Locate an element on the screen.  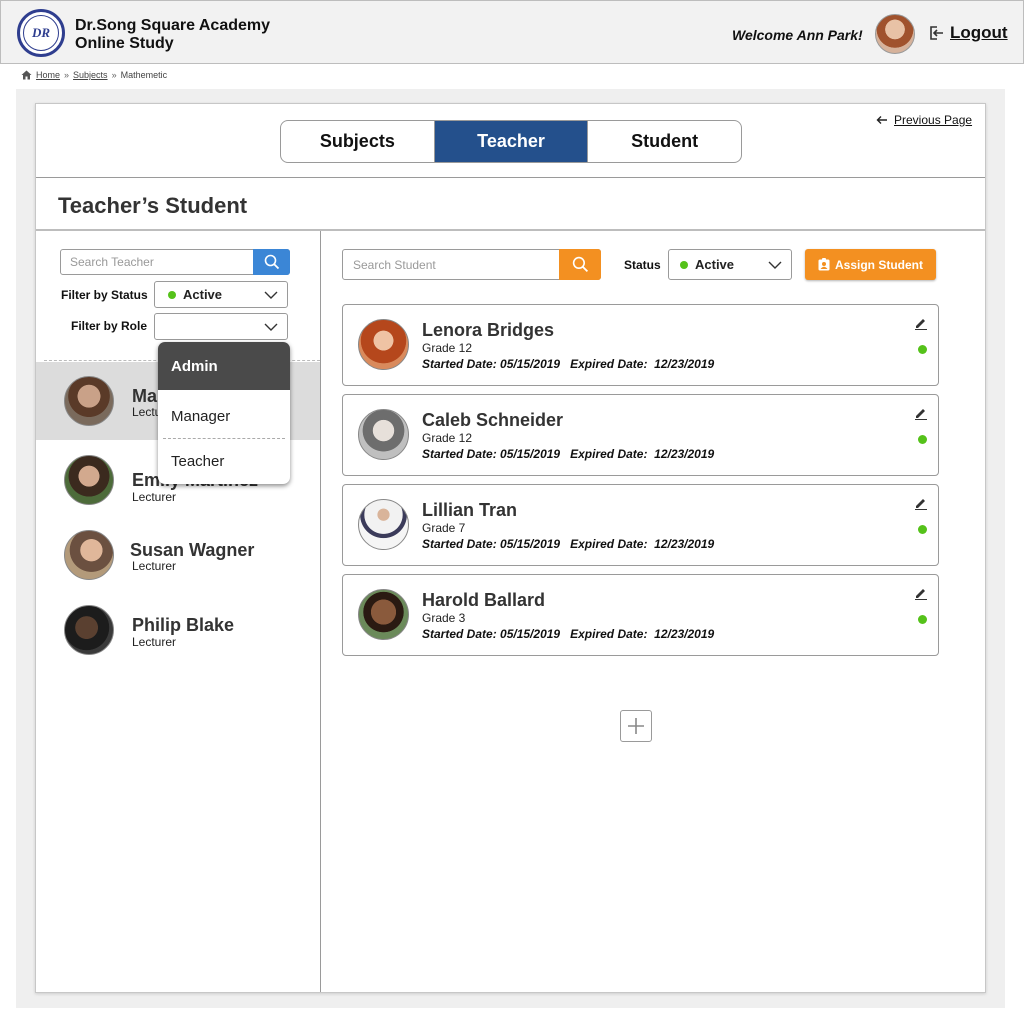
student-search-input is located at coordinates (450, 264).